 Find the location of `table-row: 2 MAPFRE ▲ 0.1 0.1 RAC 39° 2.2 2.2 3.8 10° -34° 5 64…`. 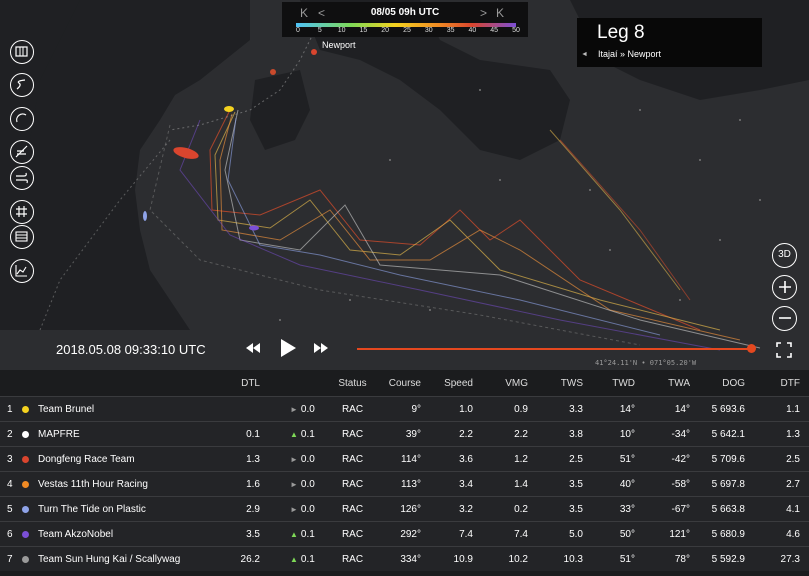

table-row: 2 MAPFRE ▲ 0.1 0.1 RAC 39° 2.2 2.2 3.8 10° -34° 5 64… is located at coordinates (404, 433).